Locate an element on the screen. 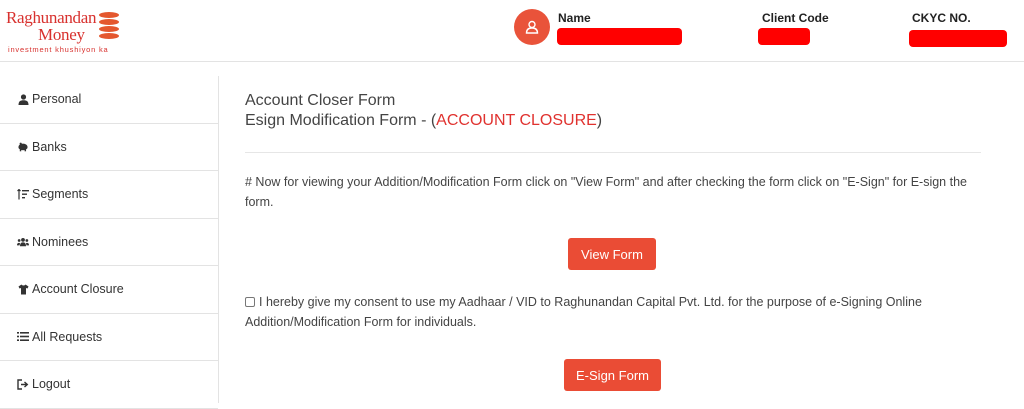  user-avatar-icon is located at coordinates (532, 27).